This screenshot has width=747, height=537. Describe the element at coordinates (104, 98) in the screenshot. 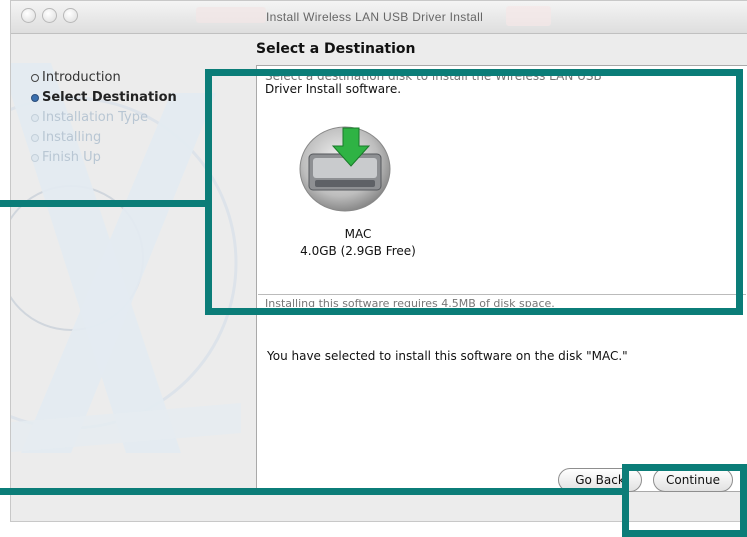

I see `step-select-destination: Select Destination` at that location.